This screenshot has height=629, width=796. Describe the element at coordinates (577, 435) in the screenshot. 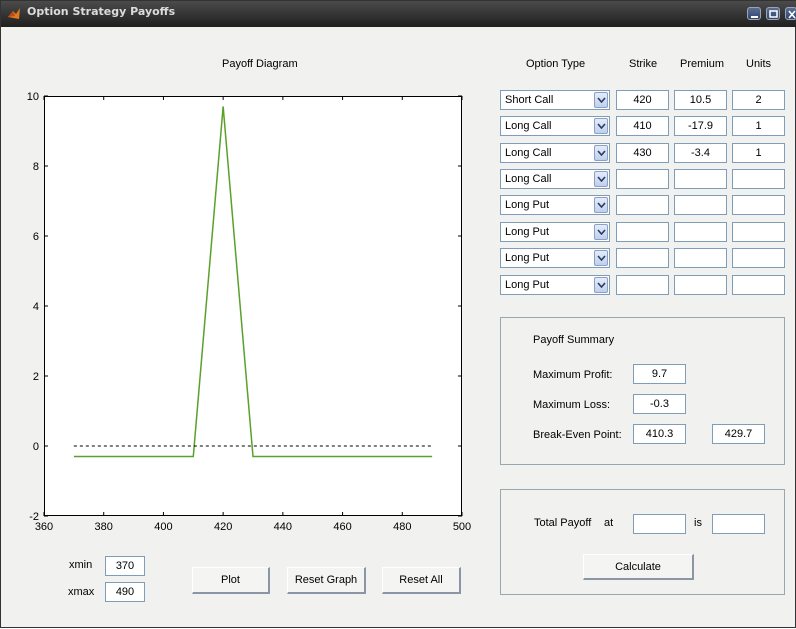

I see `break-even-label: Break-Even Point:` at that location.